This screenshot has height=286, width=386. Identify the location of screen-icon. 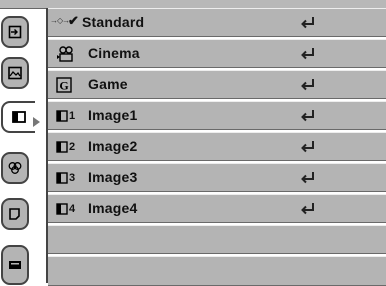
(14, 214).